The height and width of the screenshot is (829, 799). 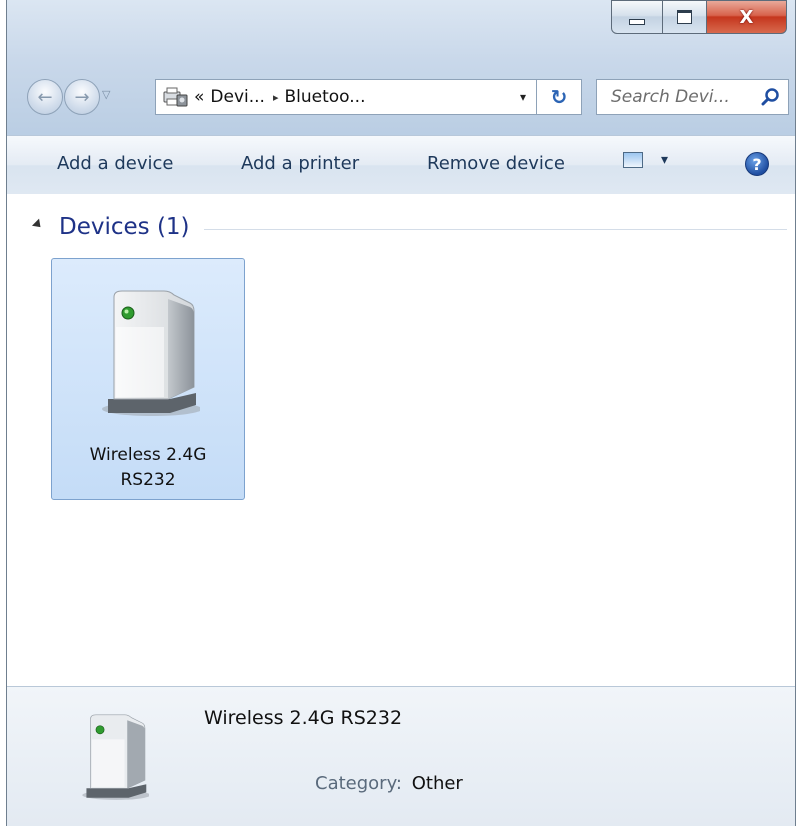 I want to click on maximize-icon, so click(x=684, y=17).